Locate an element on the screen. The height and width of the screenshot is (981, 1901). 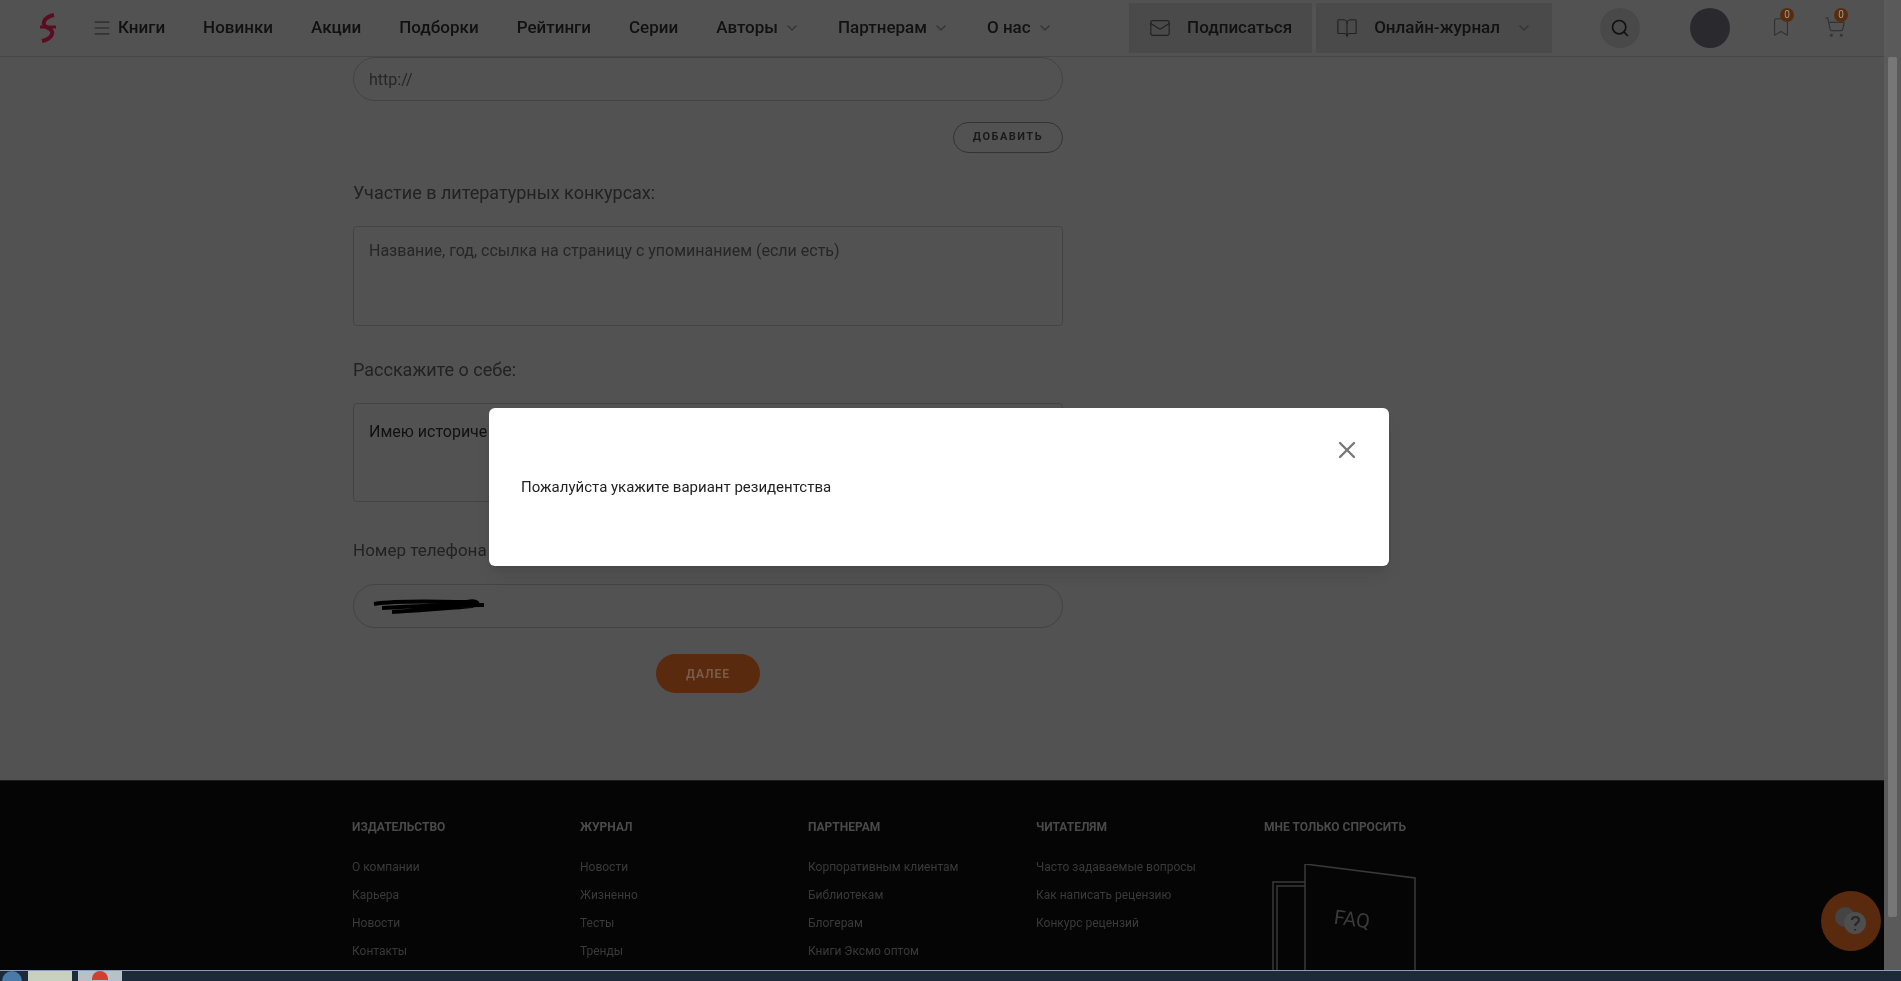
footer-heading: ЧИТАТЕЛЯМ is located at coordinates (1072, 827).